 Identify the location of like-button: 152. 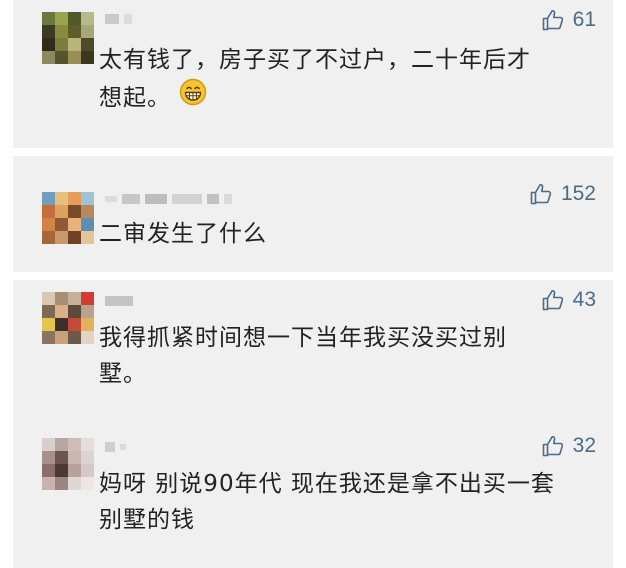
(562, 194).